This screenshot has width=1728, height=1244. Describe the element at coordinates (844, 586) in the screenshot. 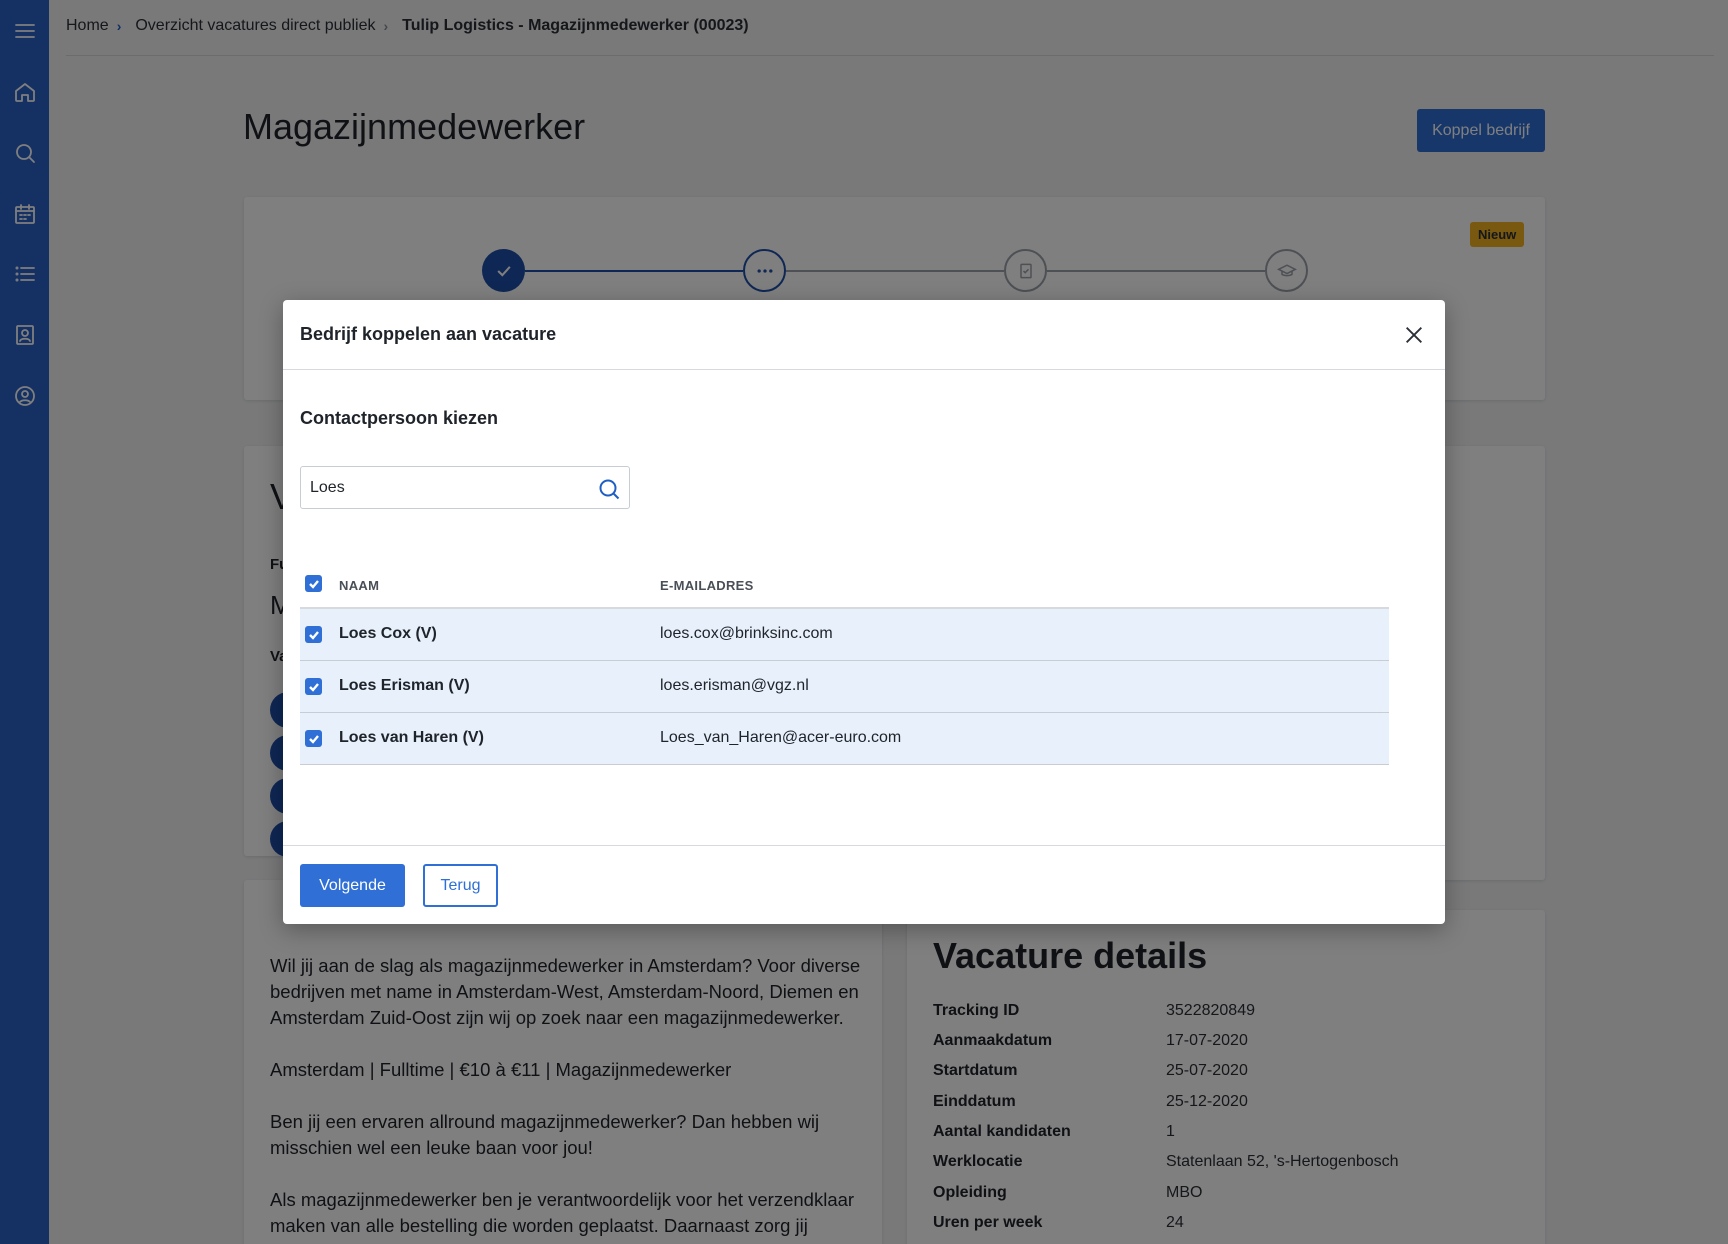

I see `table-header: NAAM E-MAILADRES` at that location.